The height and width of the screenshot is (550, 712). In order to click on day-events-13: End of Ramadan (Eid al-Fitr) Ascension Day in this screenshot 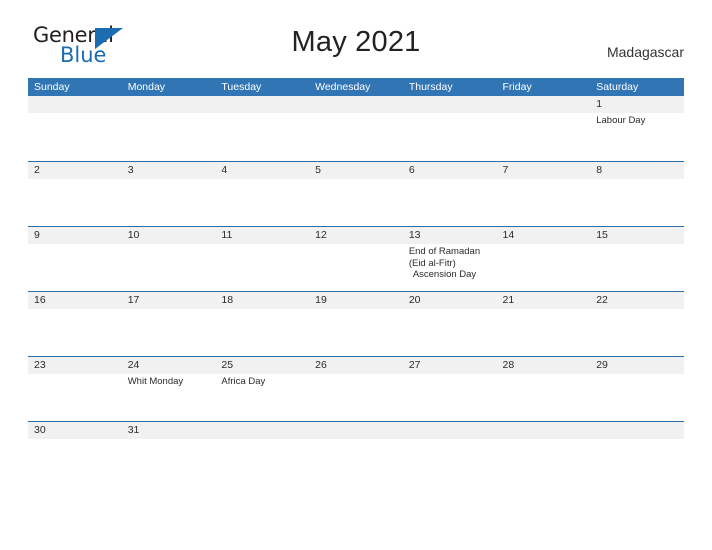, I will do `click(450, 267)`.